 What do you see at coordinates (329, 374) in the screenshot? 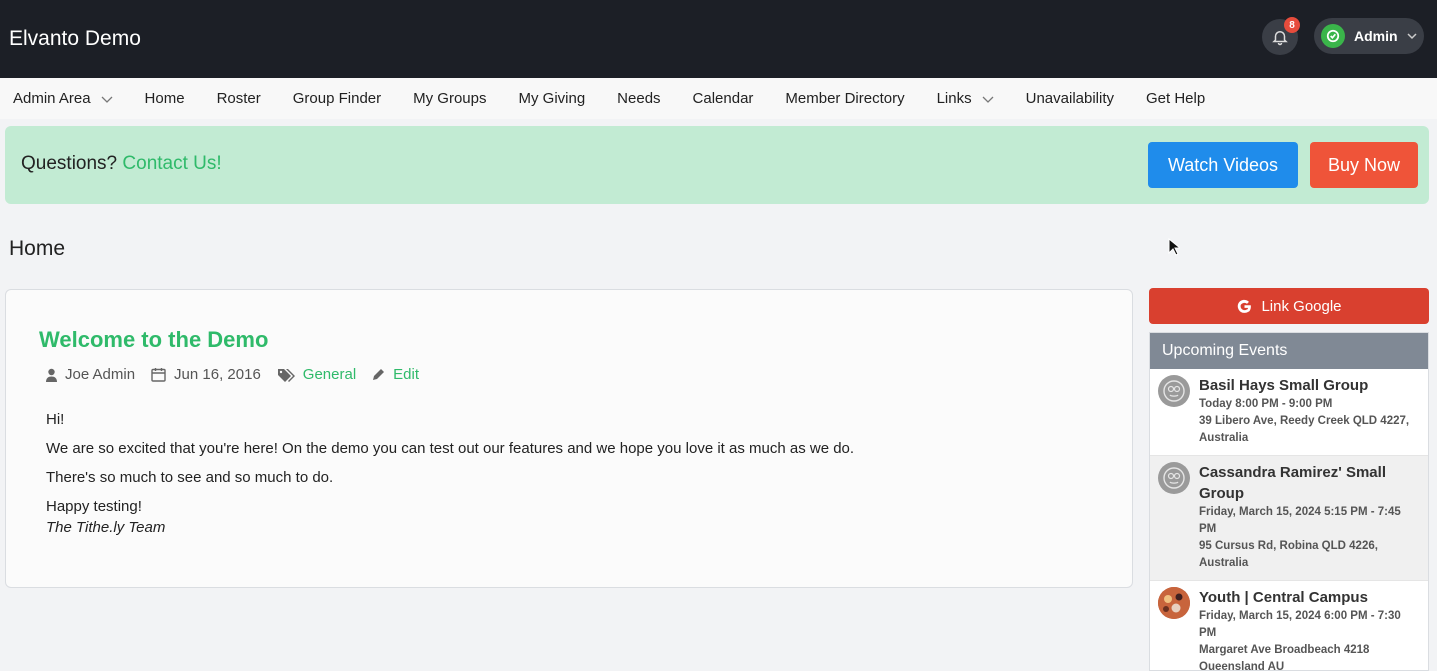
I see `category-link: General` at bounding box center [329, 374].